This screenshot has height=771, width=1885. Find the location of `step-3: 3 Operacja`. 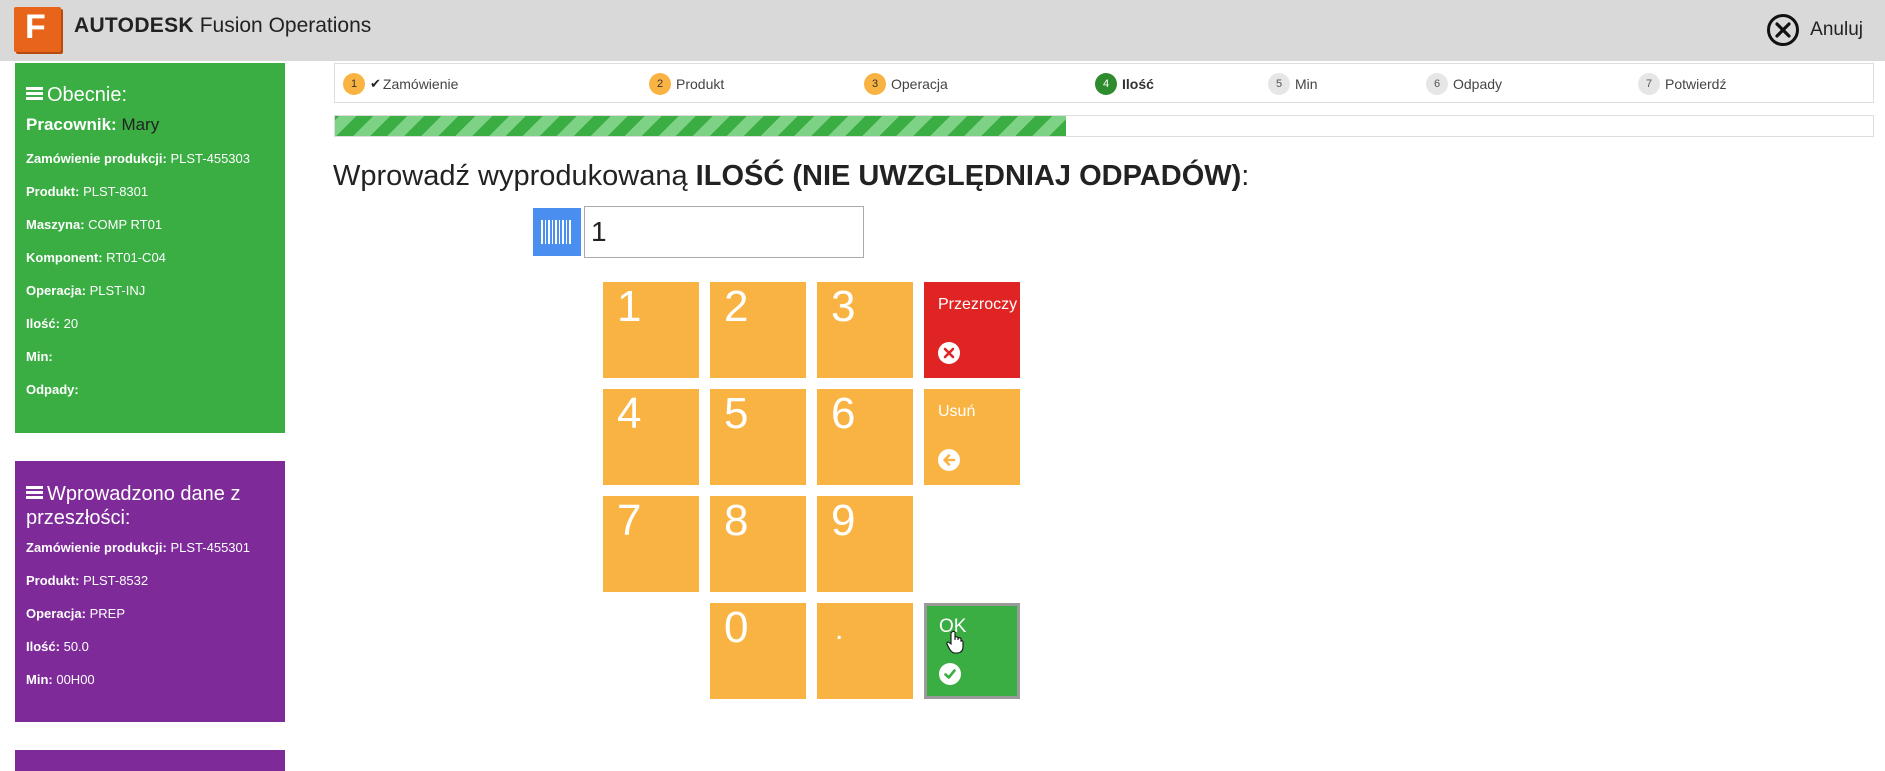

step-3: 3 Operacja is located at coordinates (906, 84).